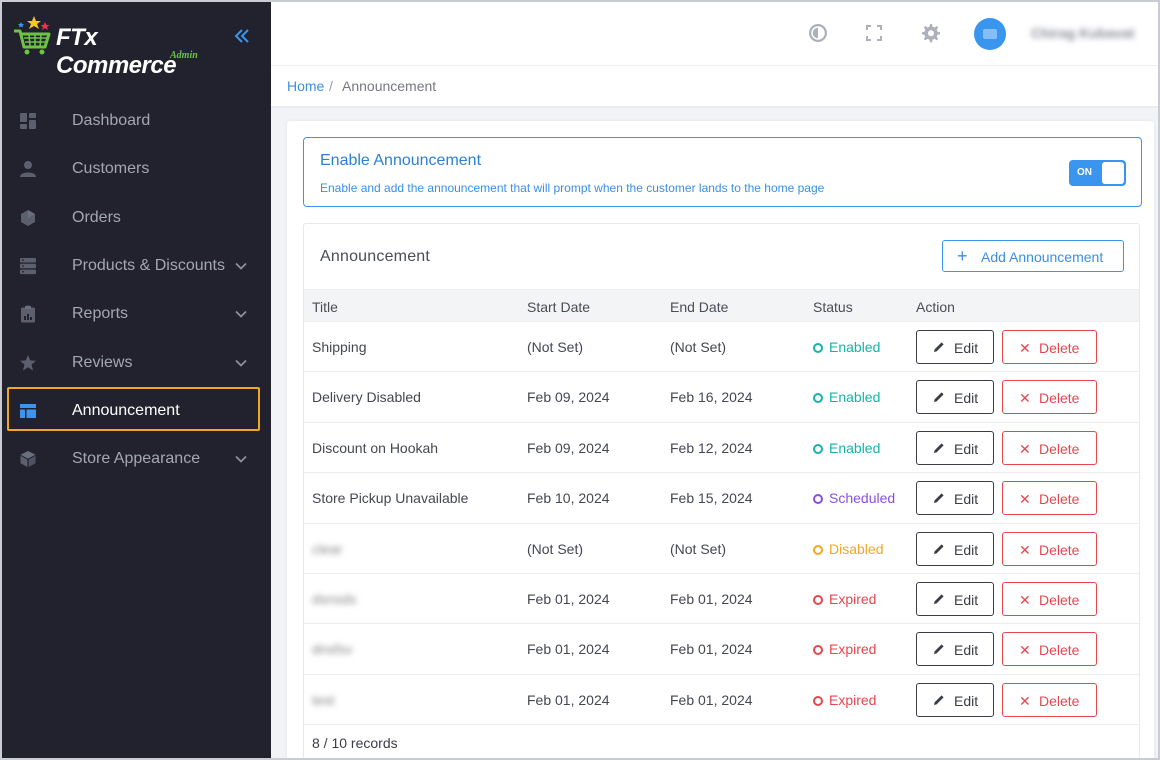 The height and width of the screenshot is (760, 1160). What do you see at coordinates (862, 498) in the screenshot?
I see `status-label: Scheduled` at bounding box center [862, 498].